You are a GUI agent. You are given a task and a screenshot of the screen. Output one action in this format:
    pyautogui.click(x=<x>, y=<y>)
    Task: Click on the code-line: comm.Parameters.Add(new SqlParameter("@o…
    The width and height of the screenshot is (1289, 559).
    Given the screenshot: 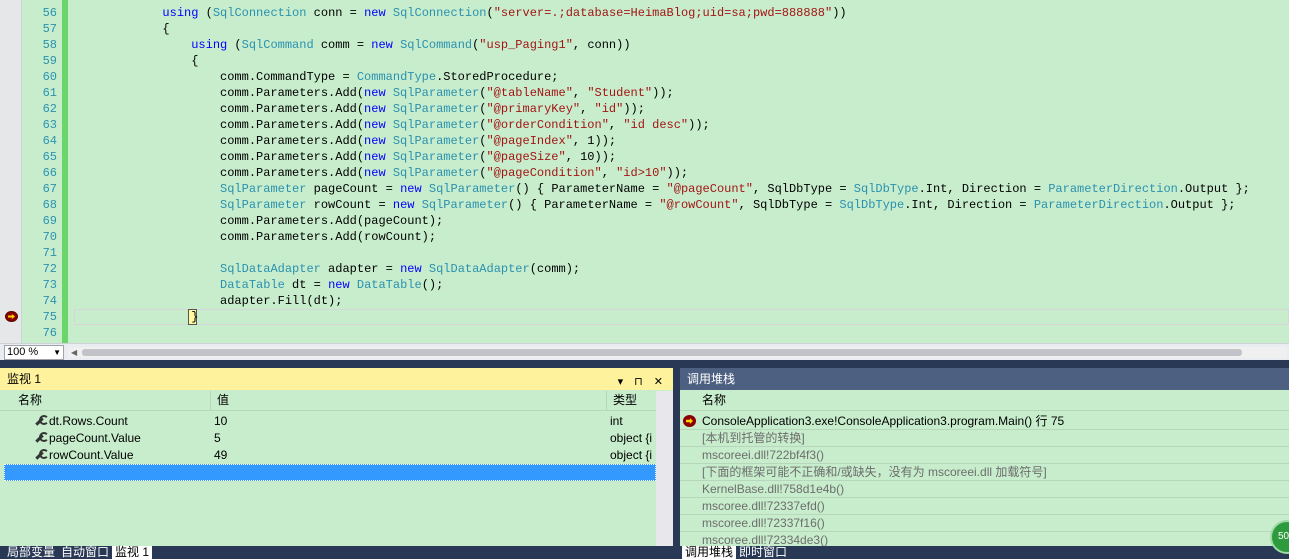 What is the action you would take?
    pyautogui.click(x=393, y=125)
    